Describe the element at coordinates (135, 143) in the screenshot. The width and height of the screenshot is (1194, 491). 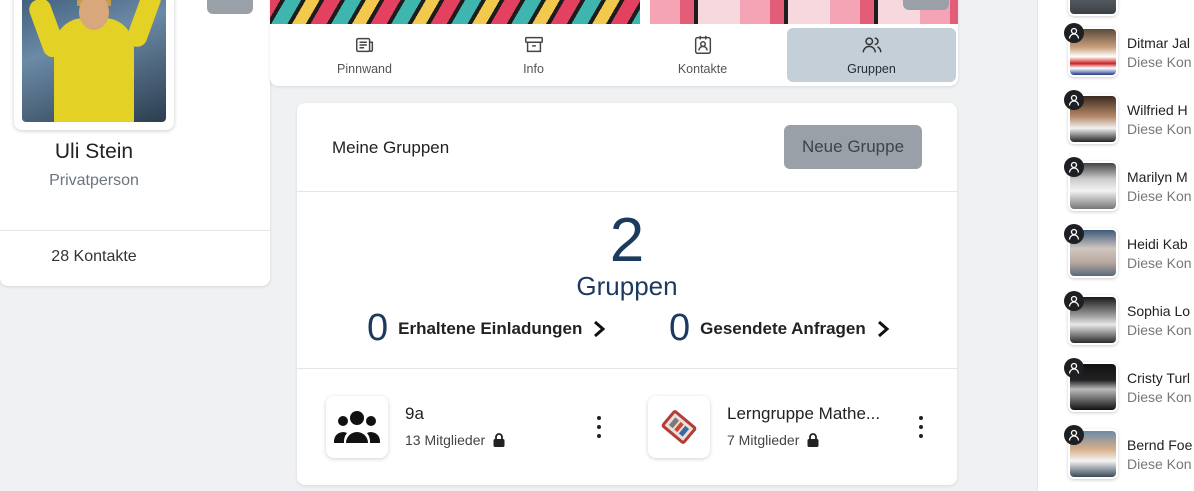
I see `profile-card: Uli Stein Privatperson 28 Kontakte` at that location.